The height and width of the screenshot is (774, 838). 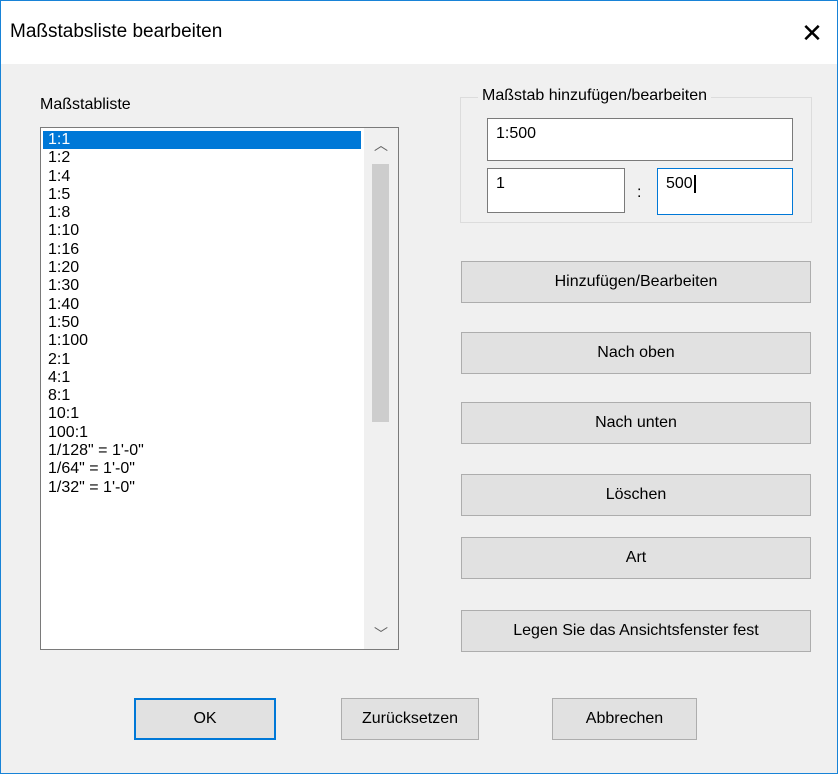 I want to click on ok-button: OK, so click(x=205, y=719).